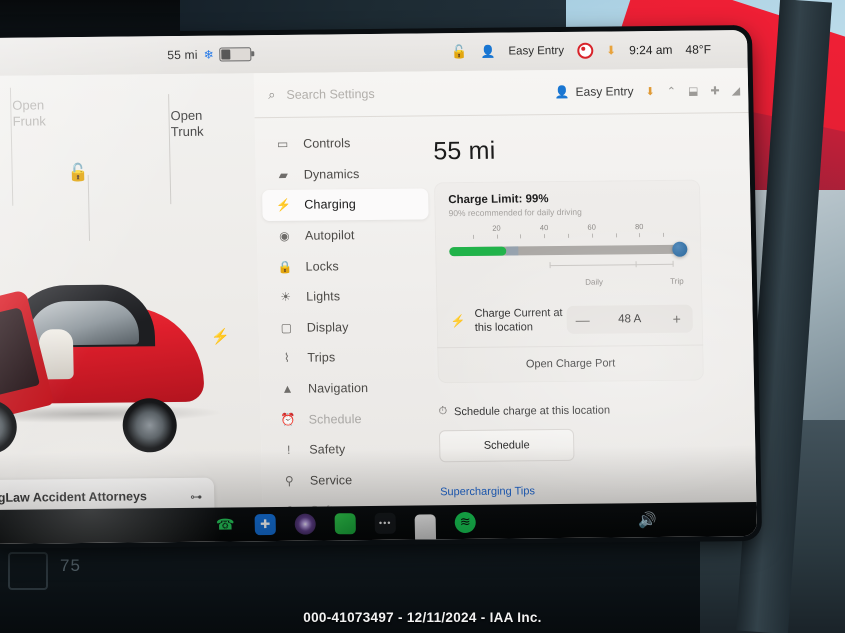 Image resolution: width=845 pixels, height=633 pixels. I want to click on profile-name-label: Easy Entry, so click(604, 91).